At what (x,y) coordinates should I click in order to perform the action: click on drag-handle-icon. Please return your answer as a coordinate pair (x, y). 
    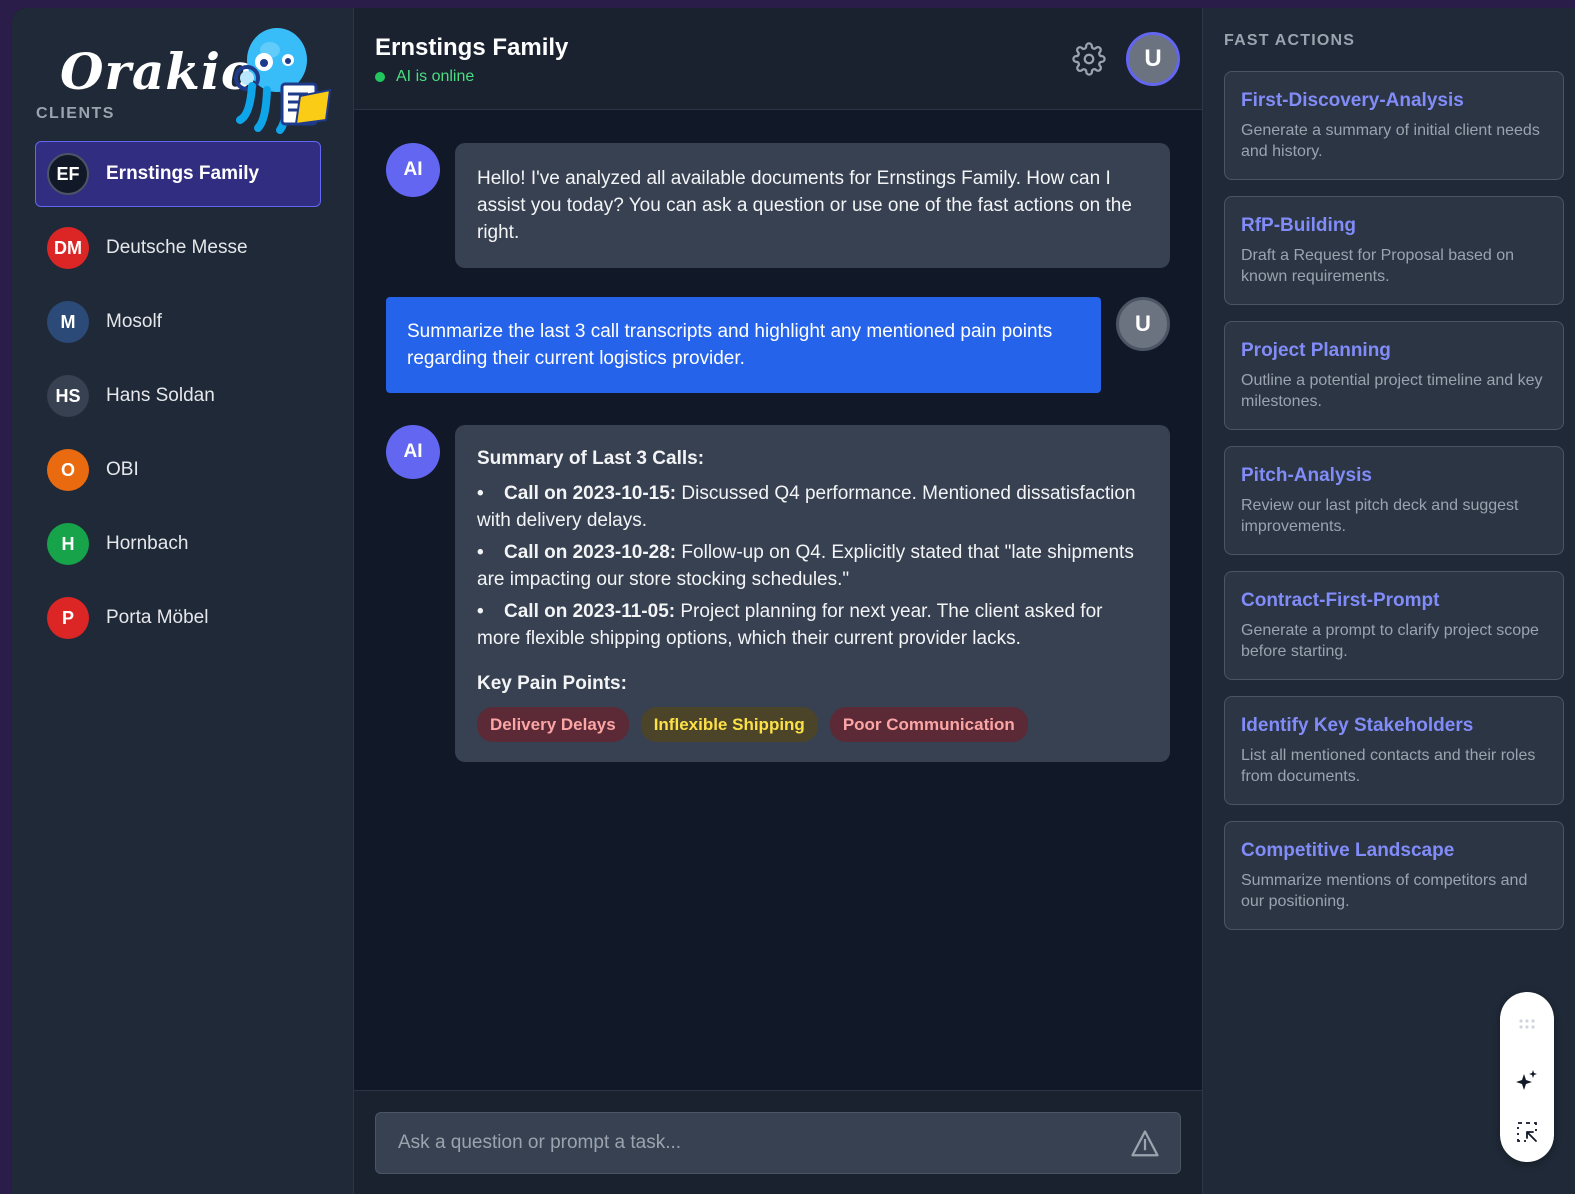
    Looking at the image, I should click on (1527, 1024).